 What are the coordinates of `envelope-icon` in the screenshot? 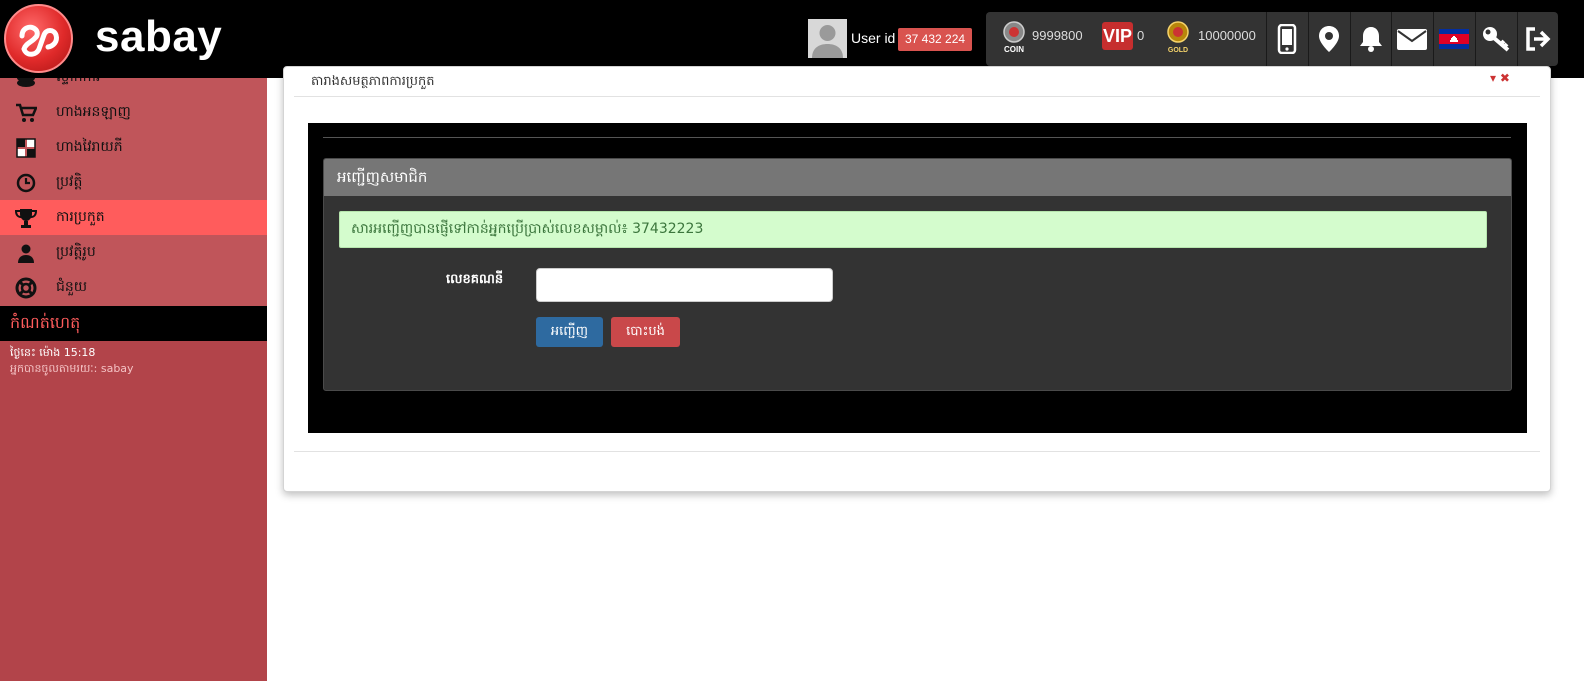 It's located at (1412, 39).